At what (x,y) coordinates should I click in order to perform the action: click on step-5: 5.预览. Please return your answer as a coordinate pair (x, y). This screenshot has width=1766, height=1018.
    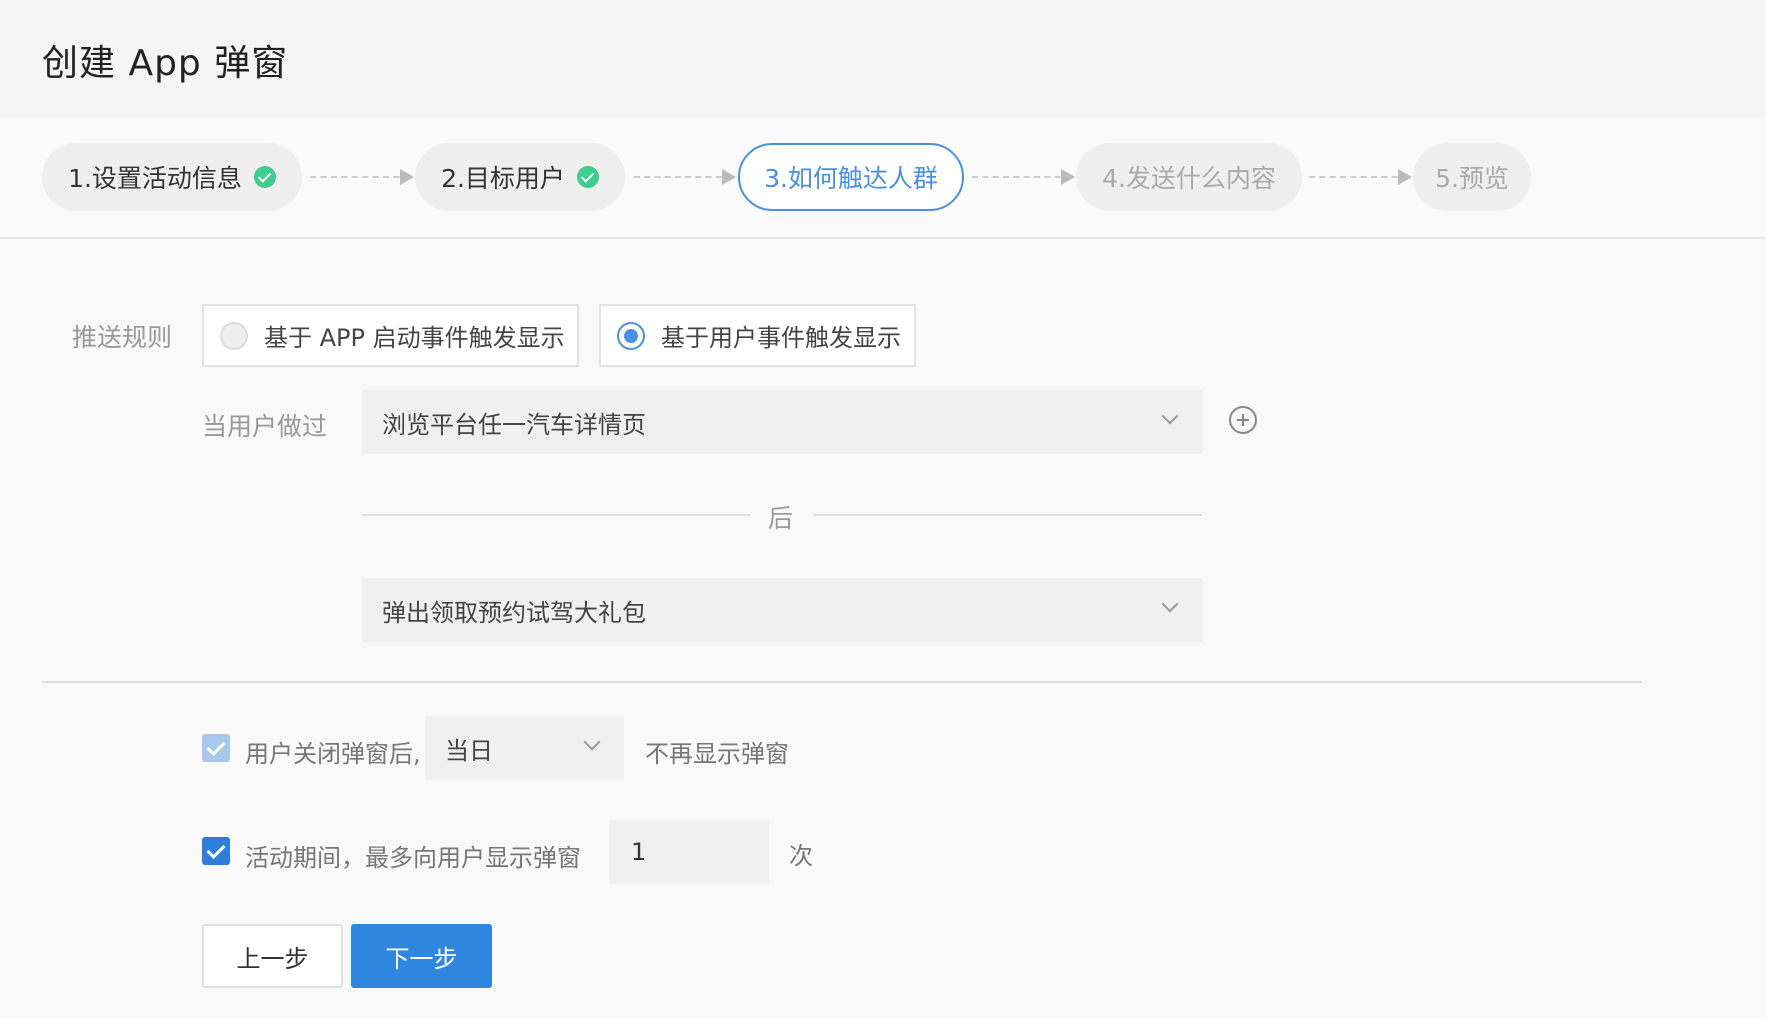
    Looking at the image, I should click on (1472, 177).